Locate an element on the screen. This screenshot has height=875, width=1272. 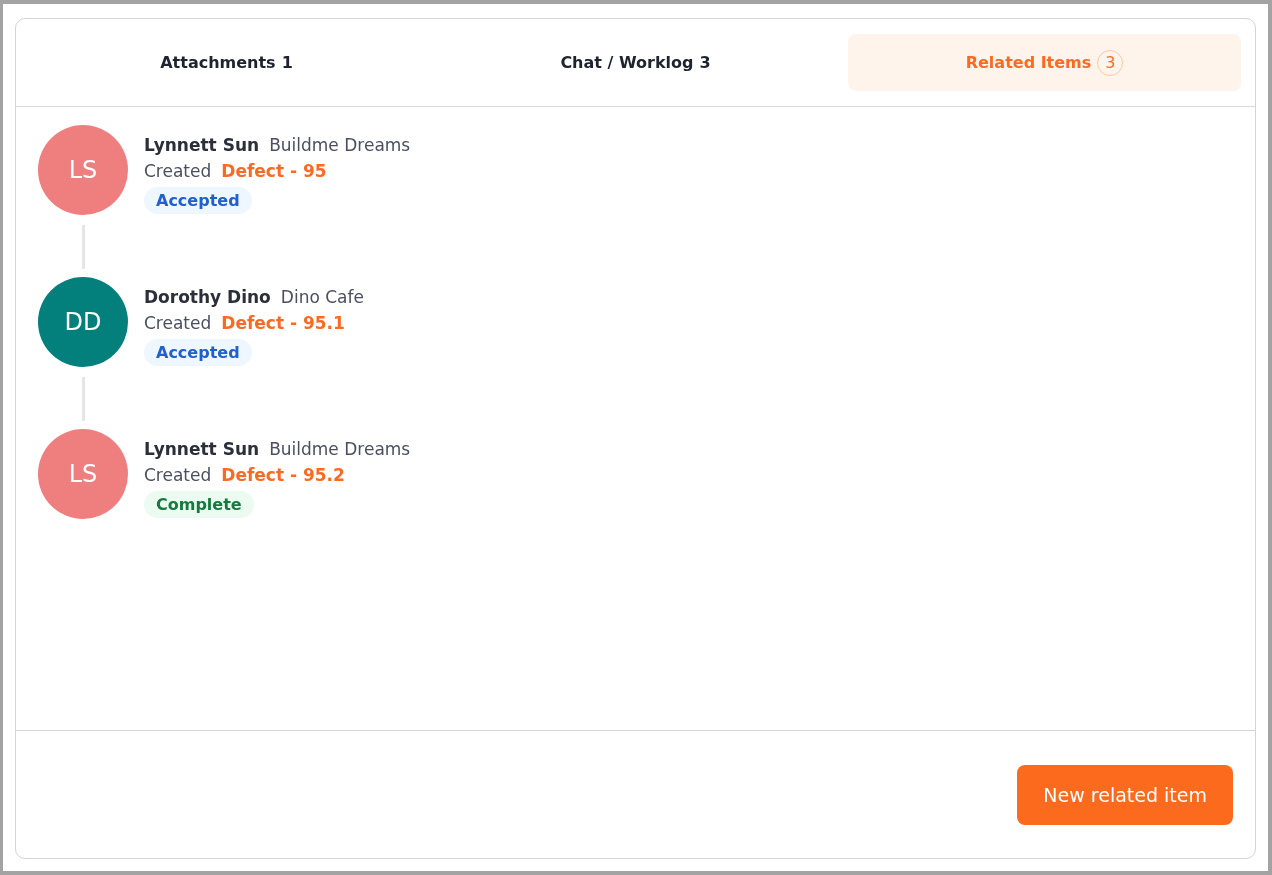
avatar: DD is located at coordinates (83, 322).